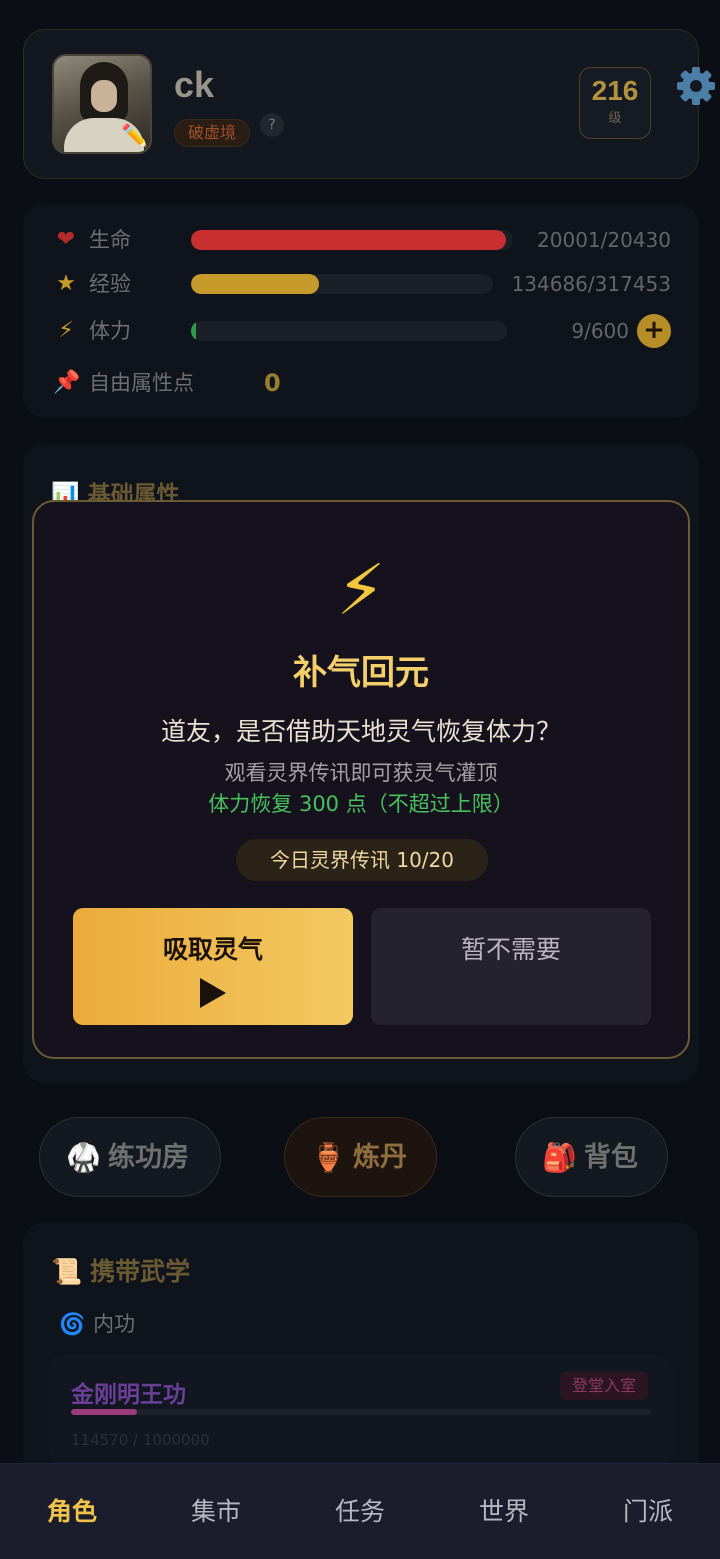 The image size is (720, 1559). Describe the element at coordinates (510, 949) in the screenshot. I see `decline-label: 暂不需要` at that location.